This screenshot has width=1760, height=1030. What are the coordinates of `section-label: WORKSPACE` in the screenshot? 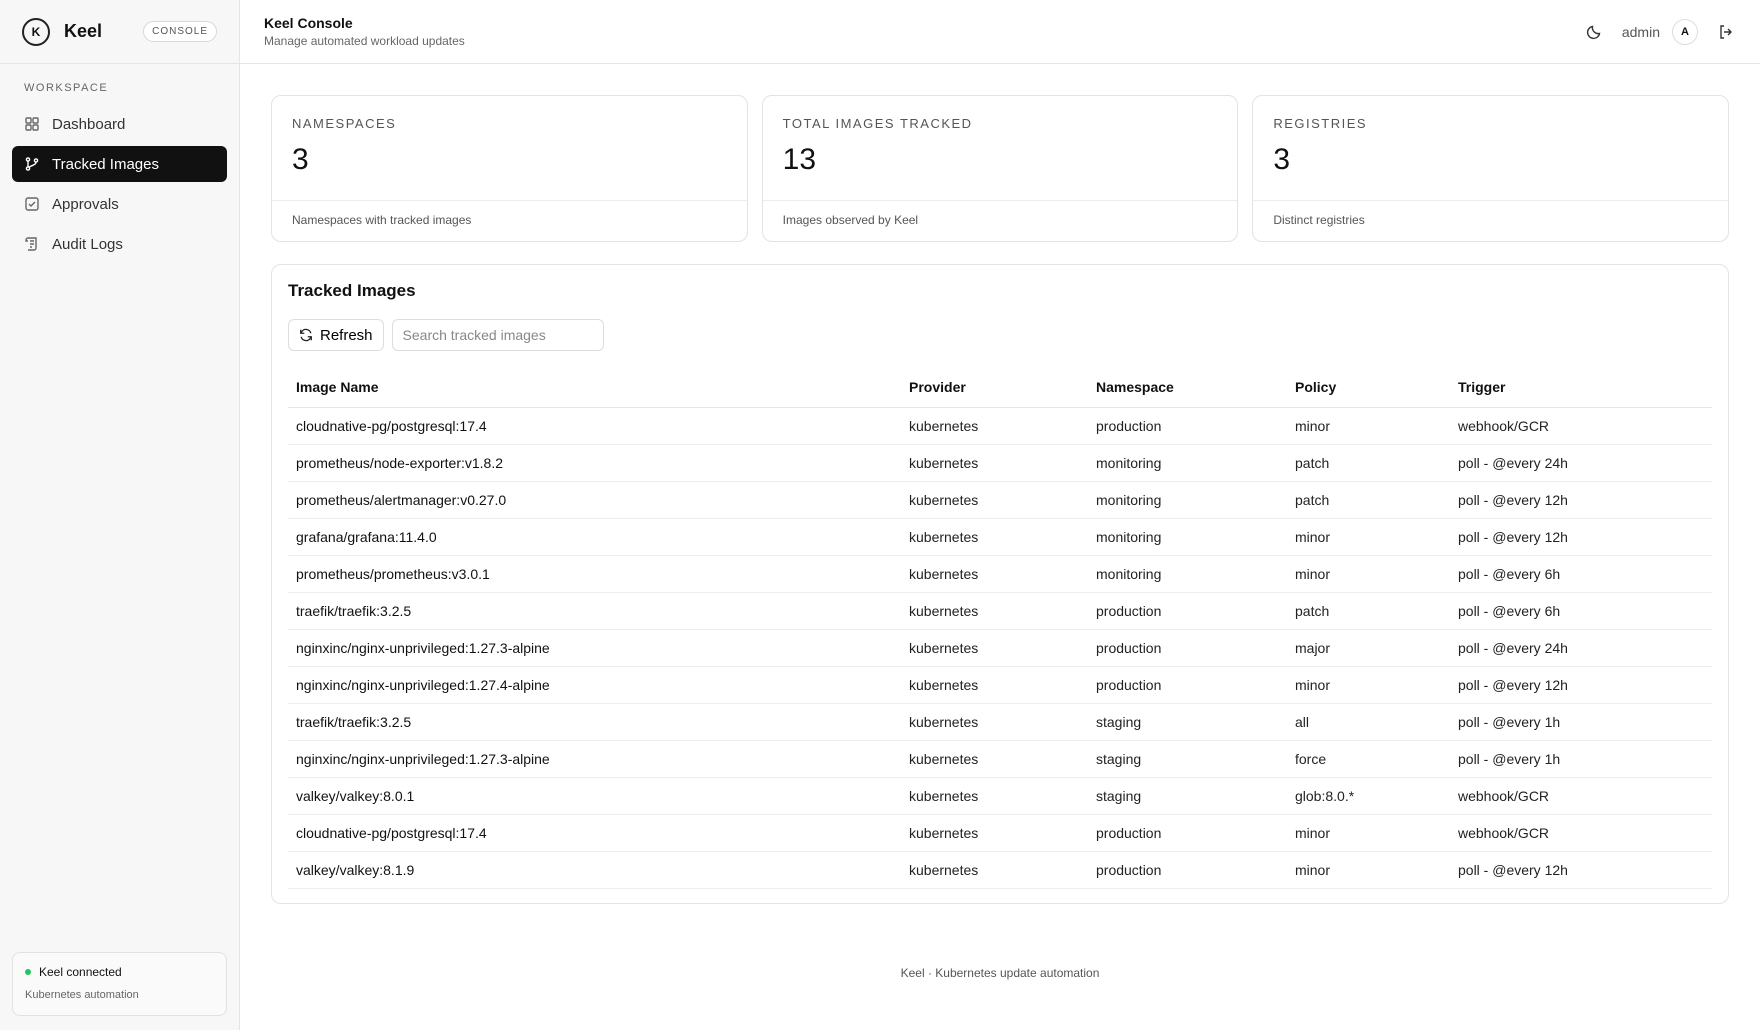 It's located at (66, 88).